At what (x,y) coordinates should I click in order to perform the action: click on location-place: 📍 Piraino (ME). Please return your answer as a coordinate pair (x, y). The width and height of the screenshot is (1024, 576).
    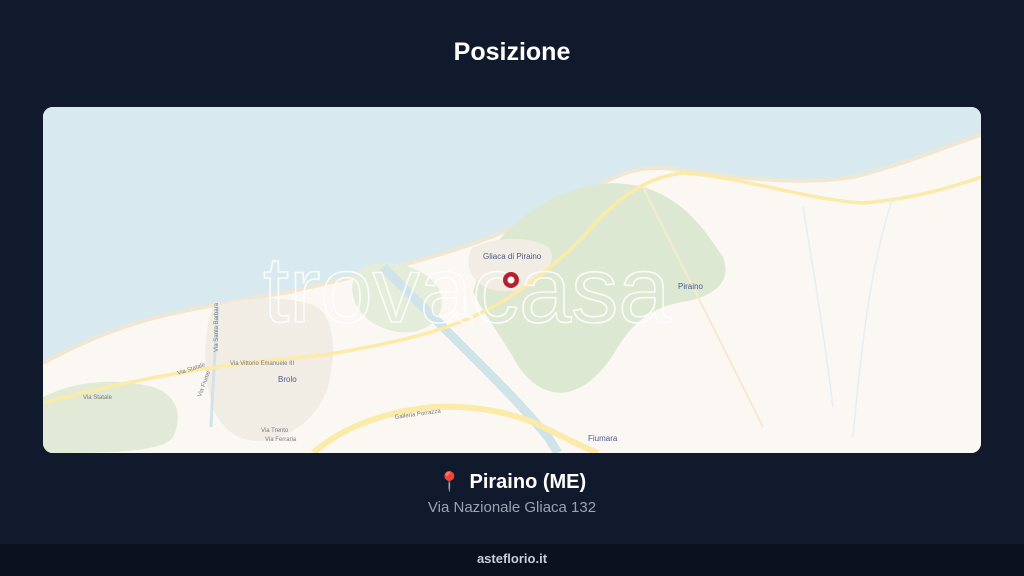
    Looking at the image, I should click on (512, 482).